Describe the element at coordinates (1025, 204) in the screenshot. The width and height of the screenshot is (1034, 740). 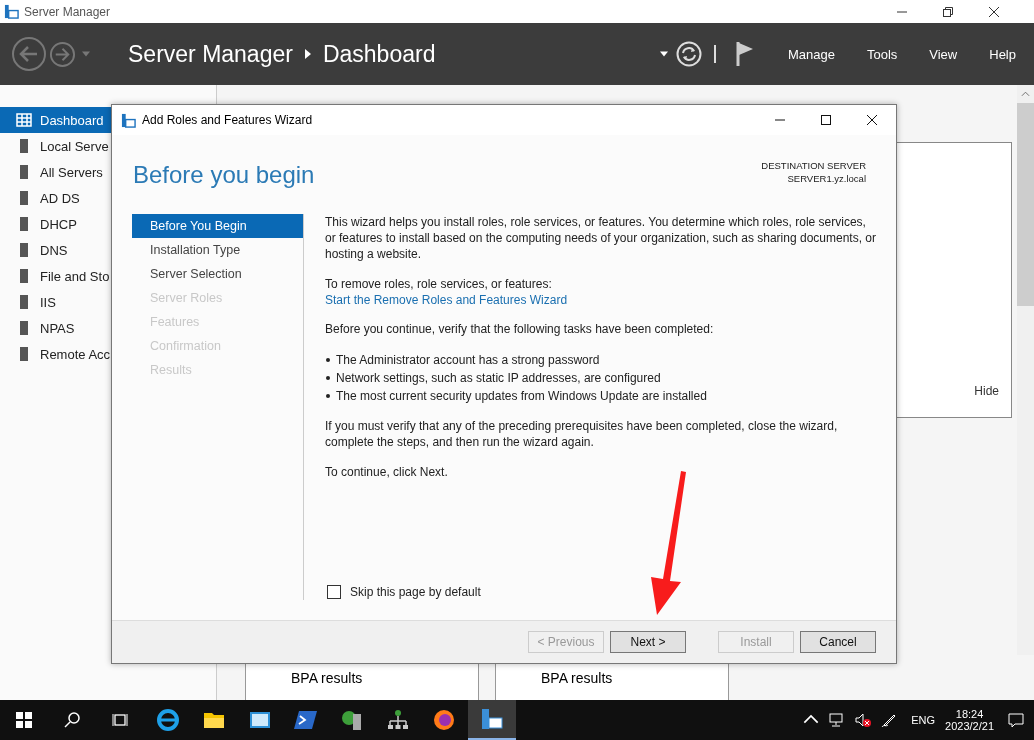
I see `scrollbar-thumb` at that location.